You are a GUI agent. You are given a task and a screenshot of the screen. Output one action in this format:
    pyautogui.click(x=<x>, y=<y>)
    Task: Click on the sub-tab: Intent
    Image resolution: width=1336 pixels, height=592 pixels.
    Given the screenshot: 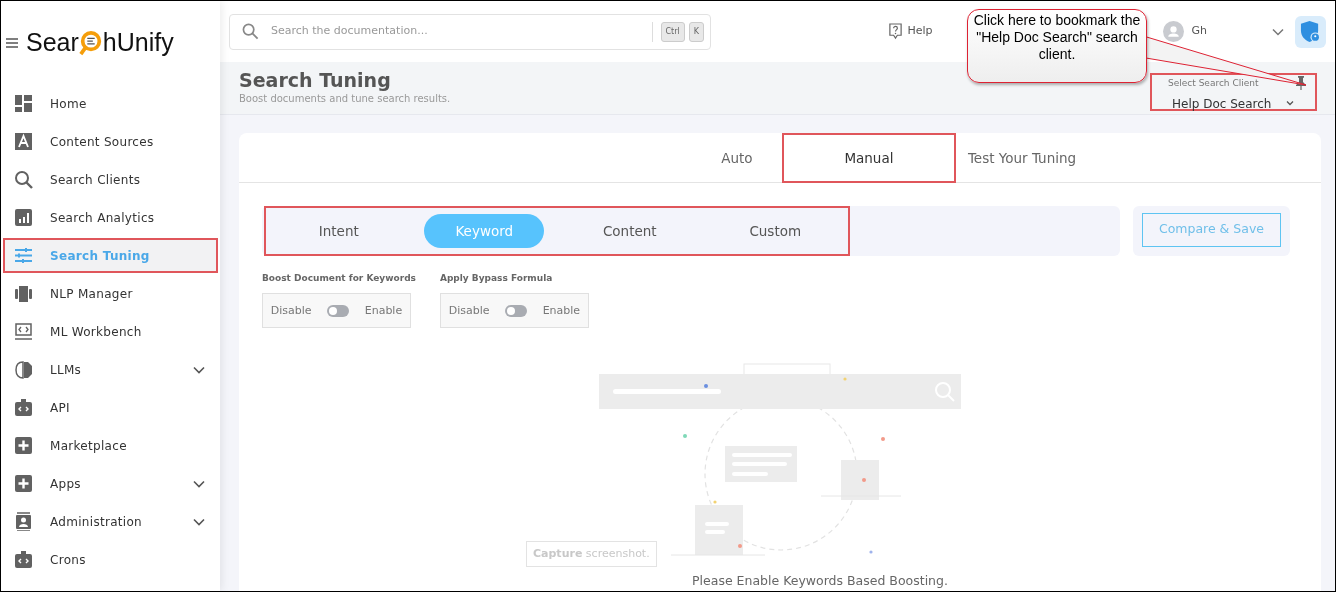 What is the action you would take?
    pyautogui.click(x=338, y=230)
    